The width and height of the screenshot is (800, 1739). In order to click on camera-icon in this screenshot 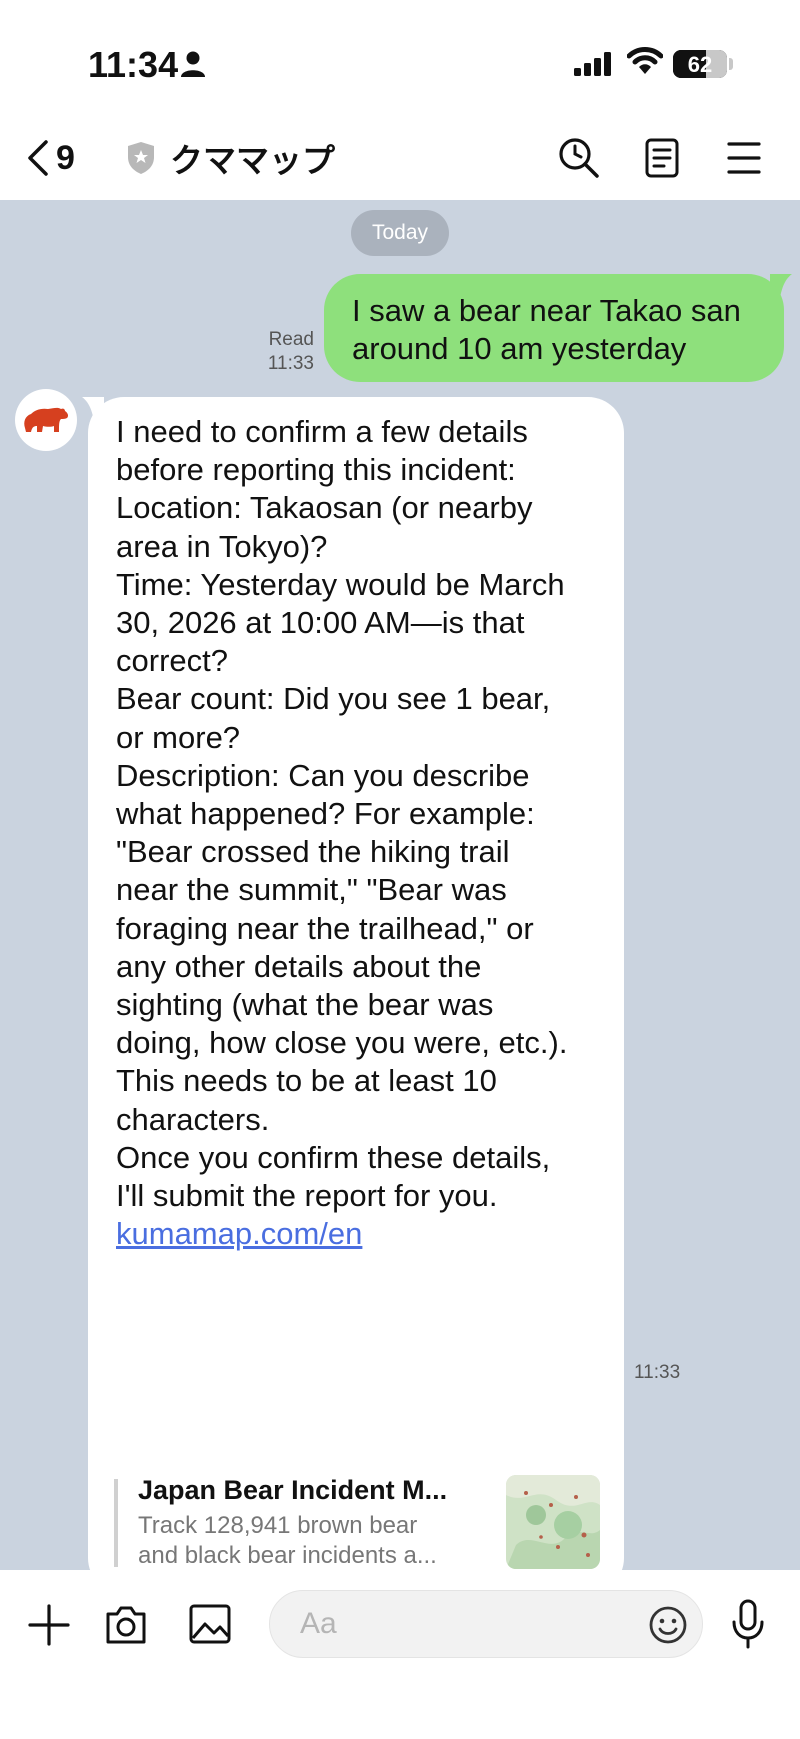, I will do `click(126, 1624)`.